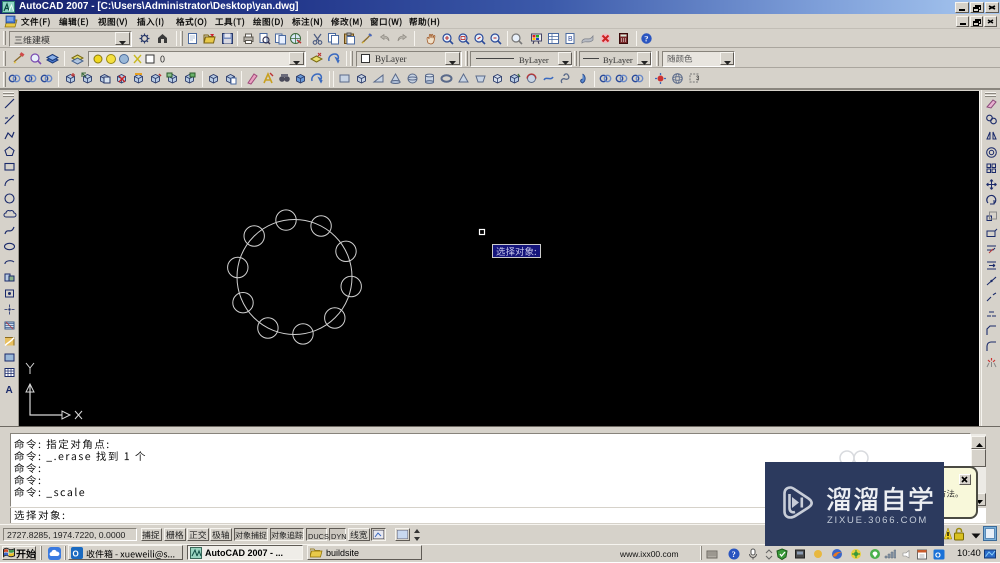 The width and height of the screenshot is (1000, 563). What do you see at coordinates (698, 79) in the screenshot?
I see `svg-text: 3` at bounding box center [698, 79].